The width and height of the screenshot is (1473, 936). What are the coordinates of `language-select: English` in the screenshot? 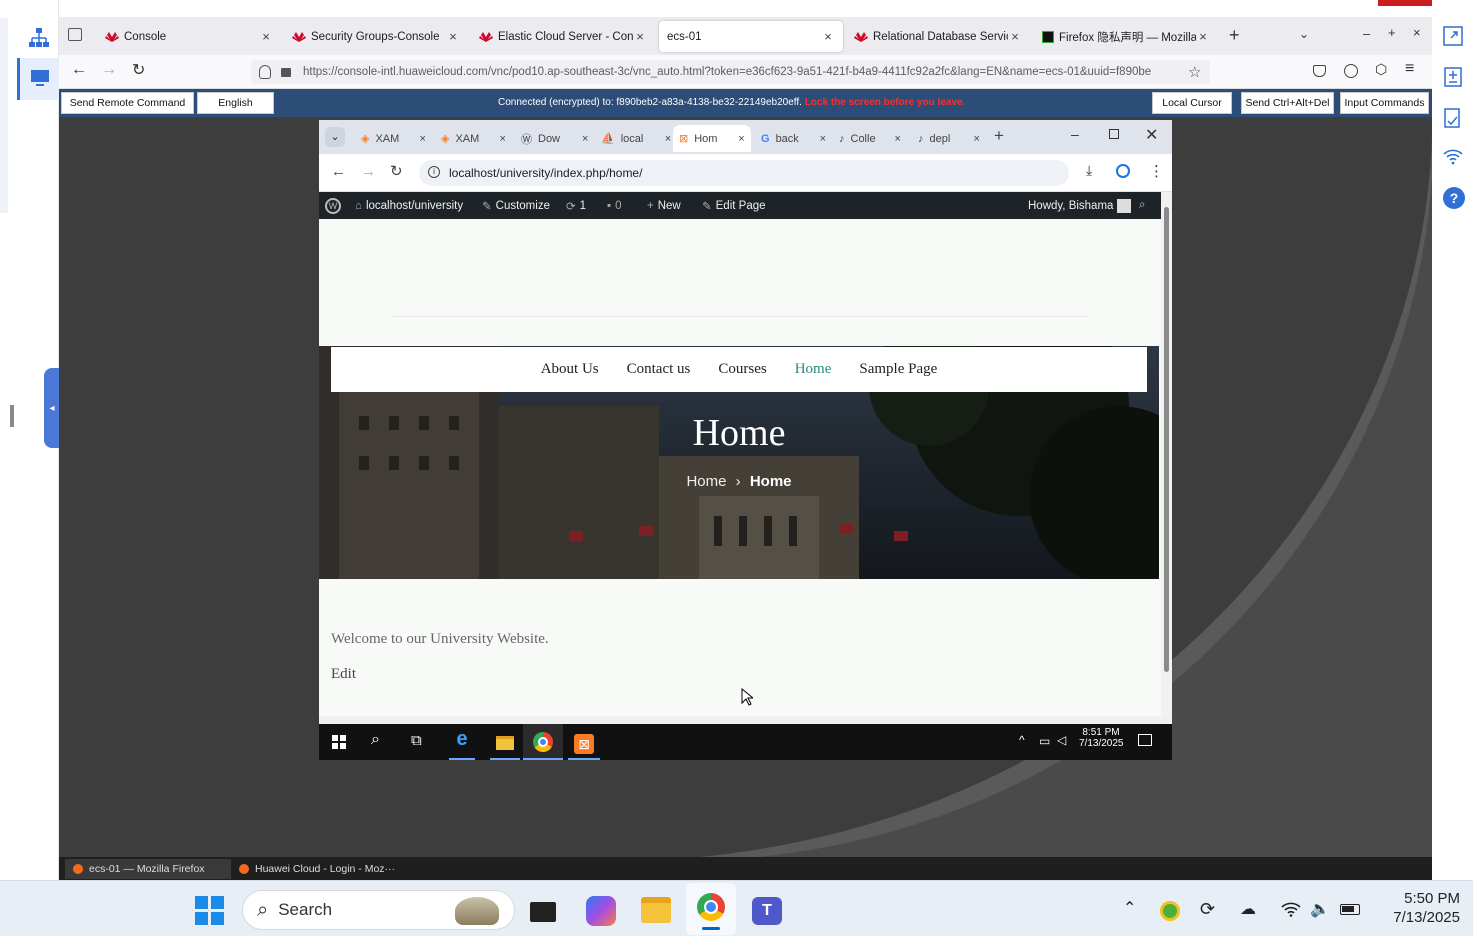 It's located at (235, 103).